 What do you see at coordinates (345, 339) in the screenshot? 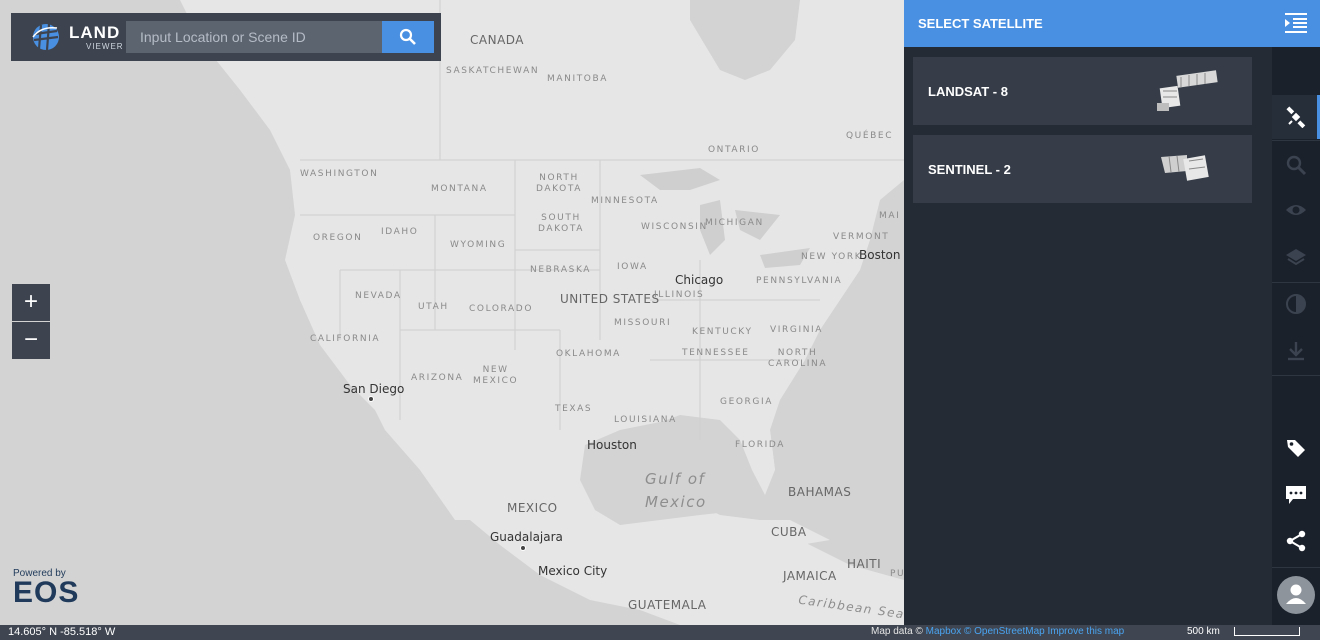
I see `region-label: CALIFORNIA` at bounding box center [345, 339].